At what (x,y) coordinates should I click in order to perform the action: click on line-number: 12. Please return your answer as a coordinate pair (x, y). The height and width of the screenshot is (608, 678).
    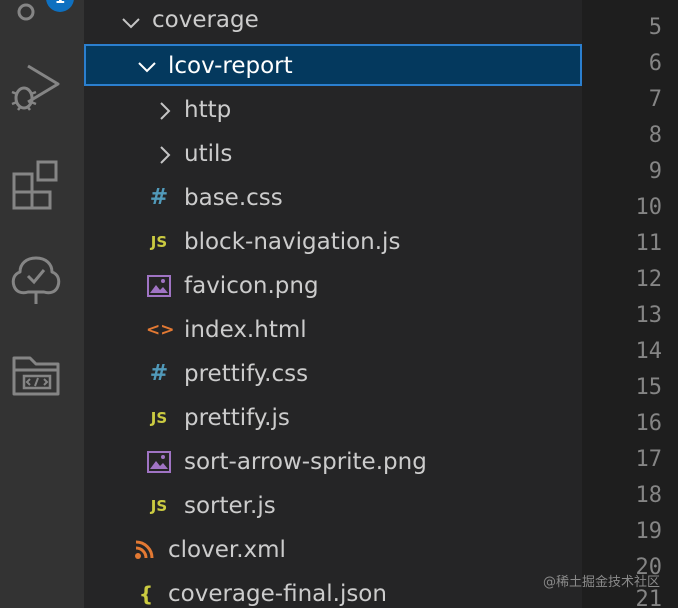
    Looking at the image, I should click on (649, 279).